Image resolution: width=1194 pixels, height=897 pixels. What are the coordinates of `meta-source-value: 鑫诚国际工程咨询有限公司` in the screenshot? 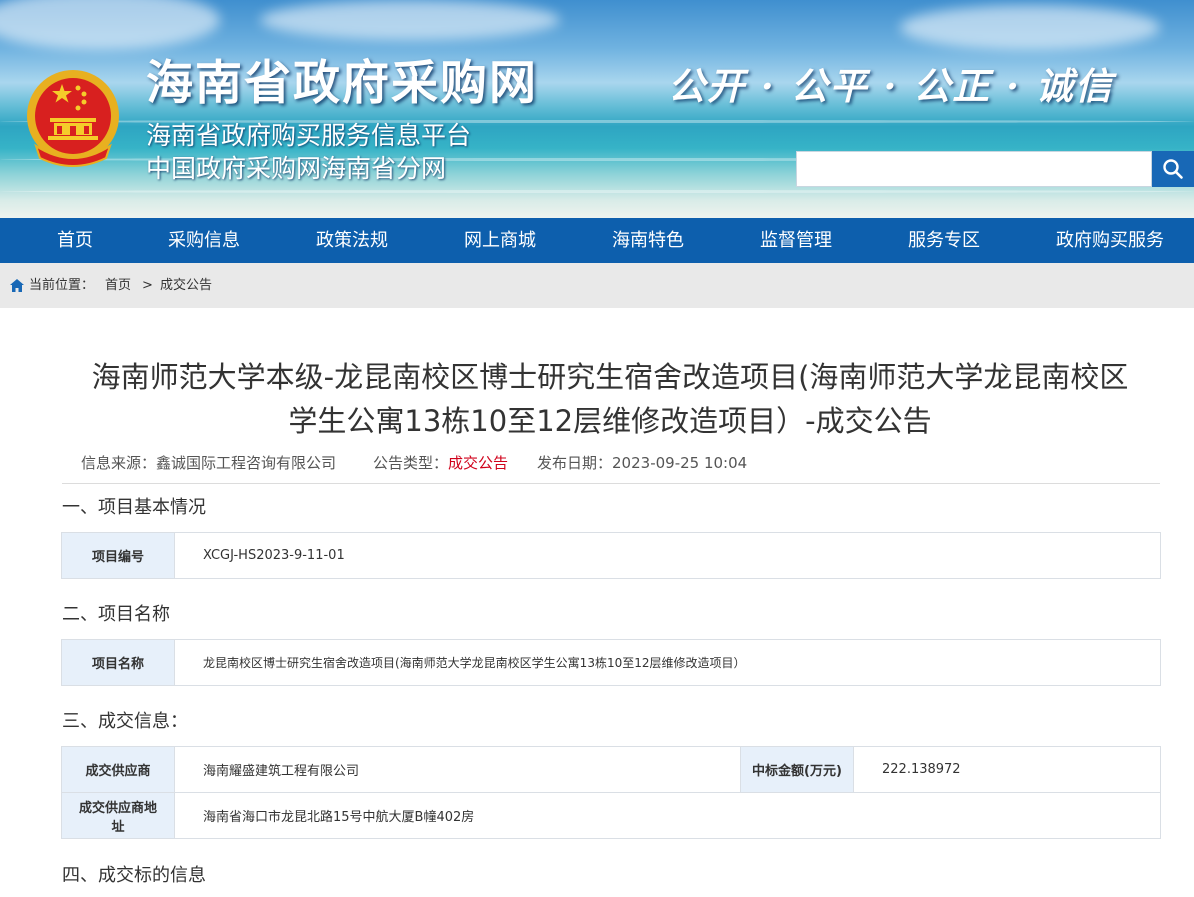 It's located at (246, 463).